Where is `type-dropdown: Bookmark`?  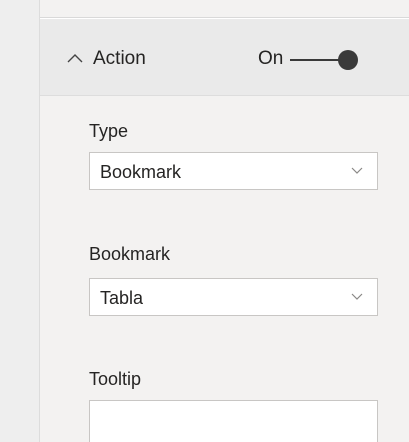 type-dropdown: Bookmark is located at coordinates (233, 171).